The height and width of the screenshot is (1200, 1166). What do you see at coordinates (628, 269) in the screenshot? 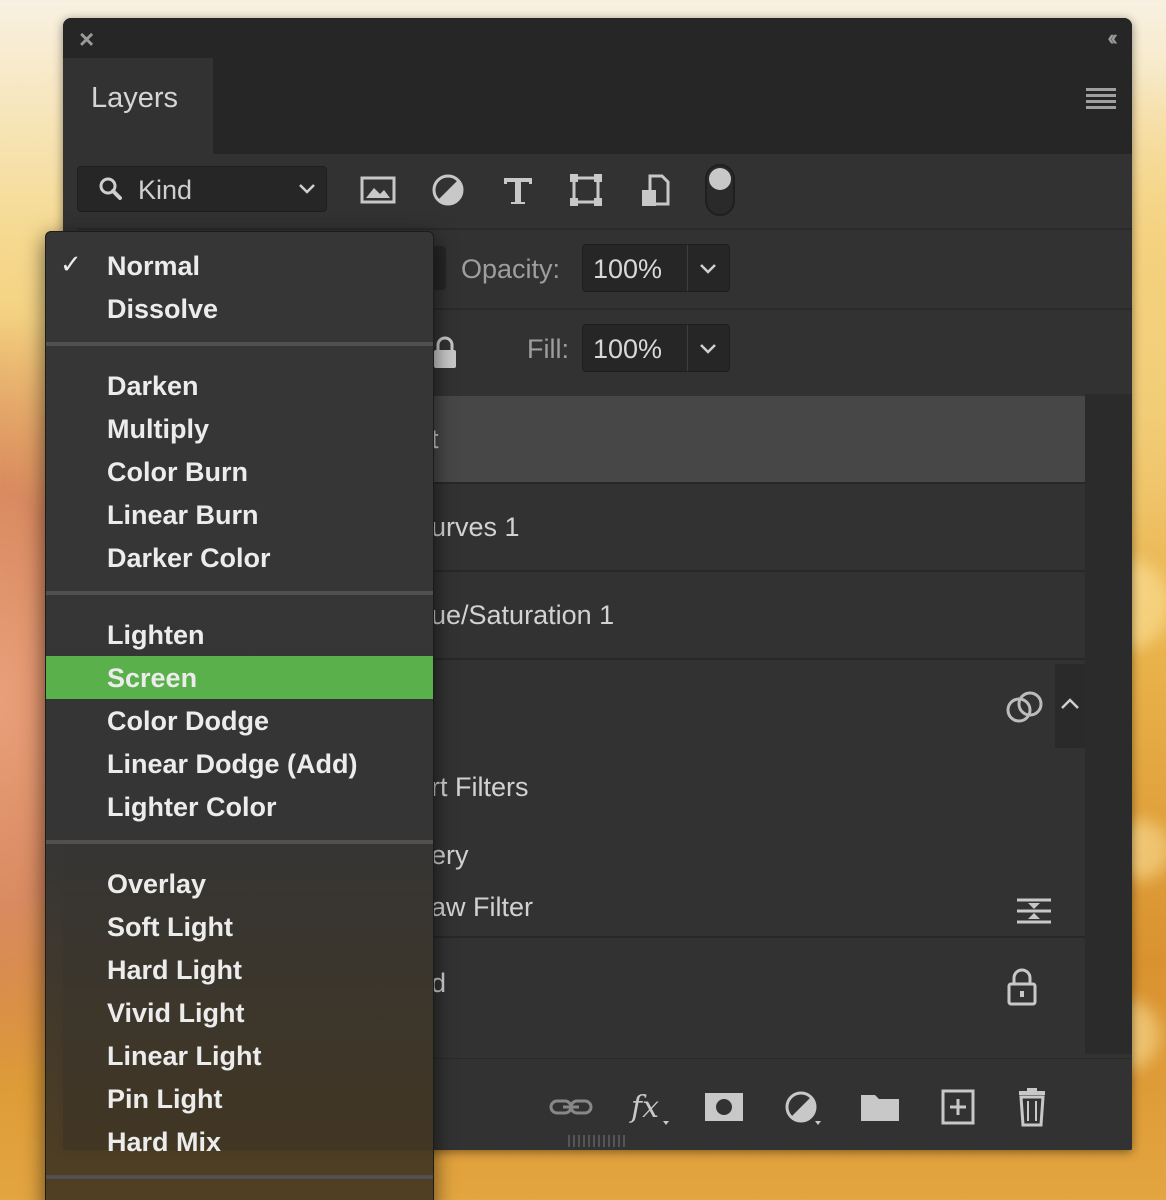
I see `opacity-value: 100%` at bounding box center [628, 269].